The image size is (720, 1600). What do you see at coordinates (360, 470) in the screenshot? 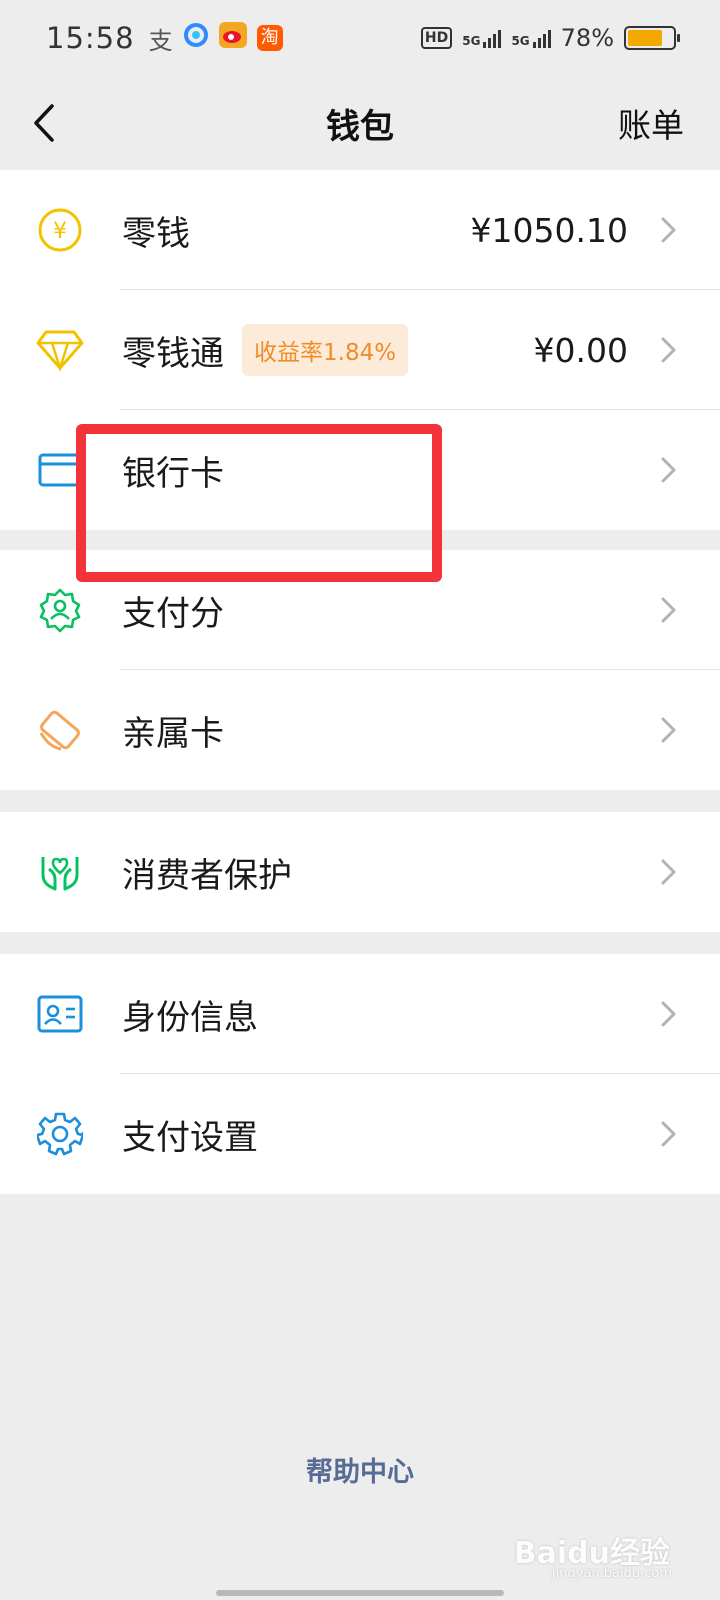
I see `list-item-bank-card: 银行卡` at bounding box center [360, 470].